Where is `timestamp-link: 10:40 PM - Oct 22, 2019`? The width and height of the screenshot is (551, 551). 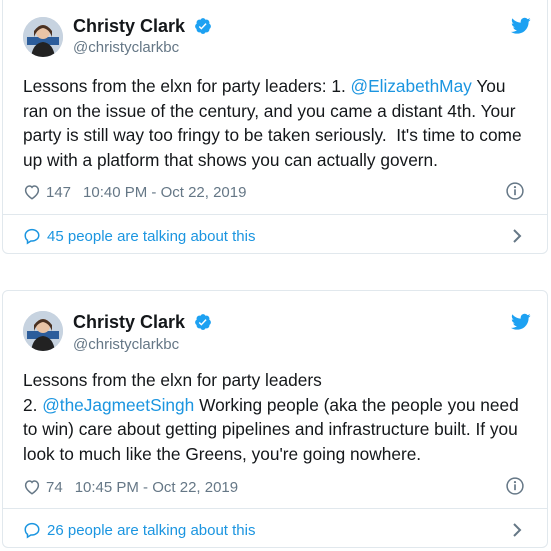 timestamp-link: 10:40 PM - Oct 22, 2019 is located at coordinates (164, 192).